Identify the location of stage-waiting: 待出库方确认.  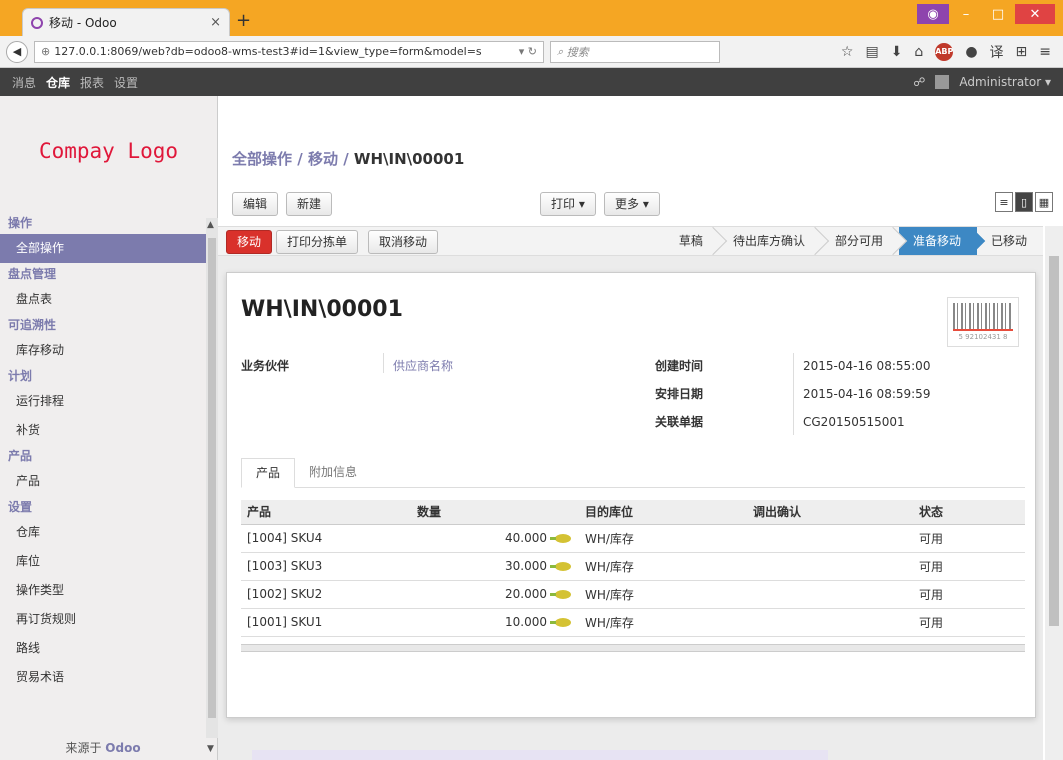
(770, 241).